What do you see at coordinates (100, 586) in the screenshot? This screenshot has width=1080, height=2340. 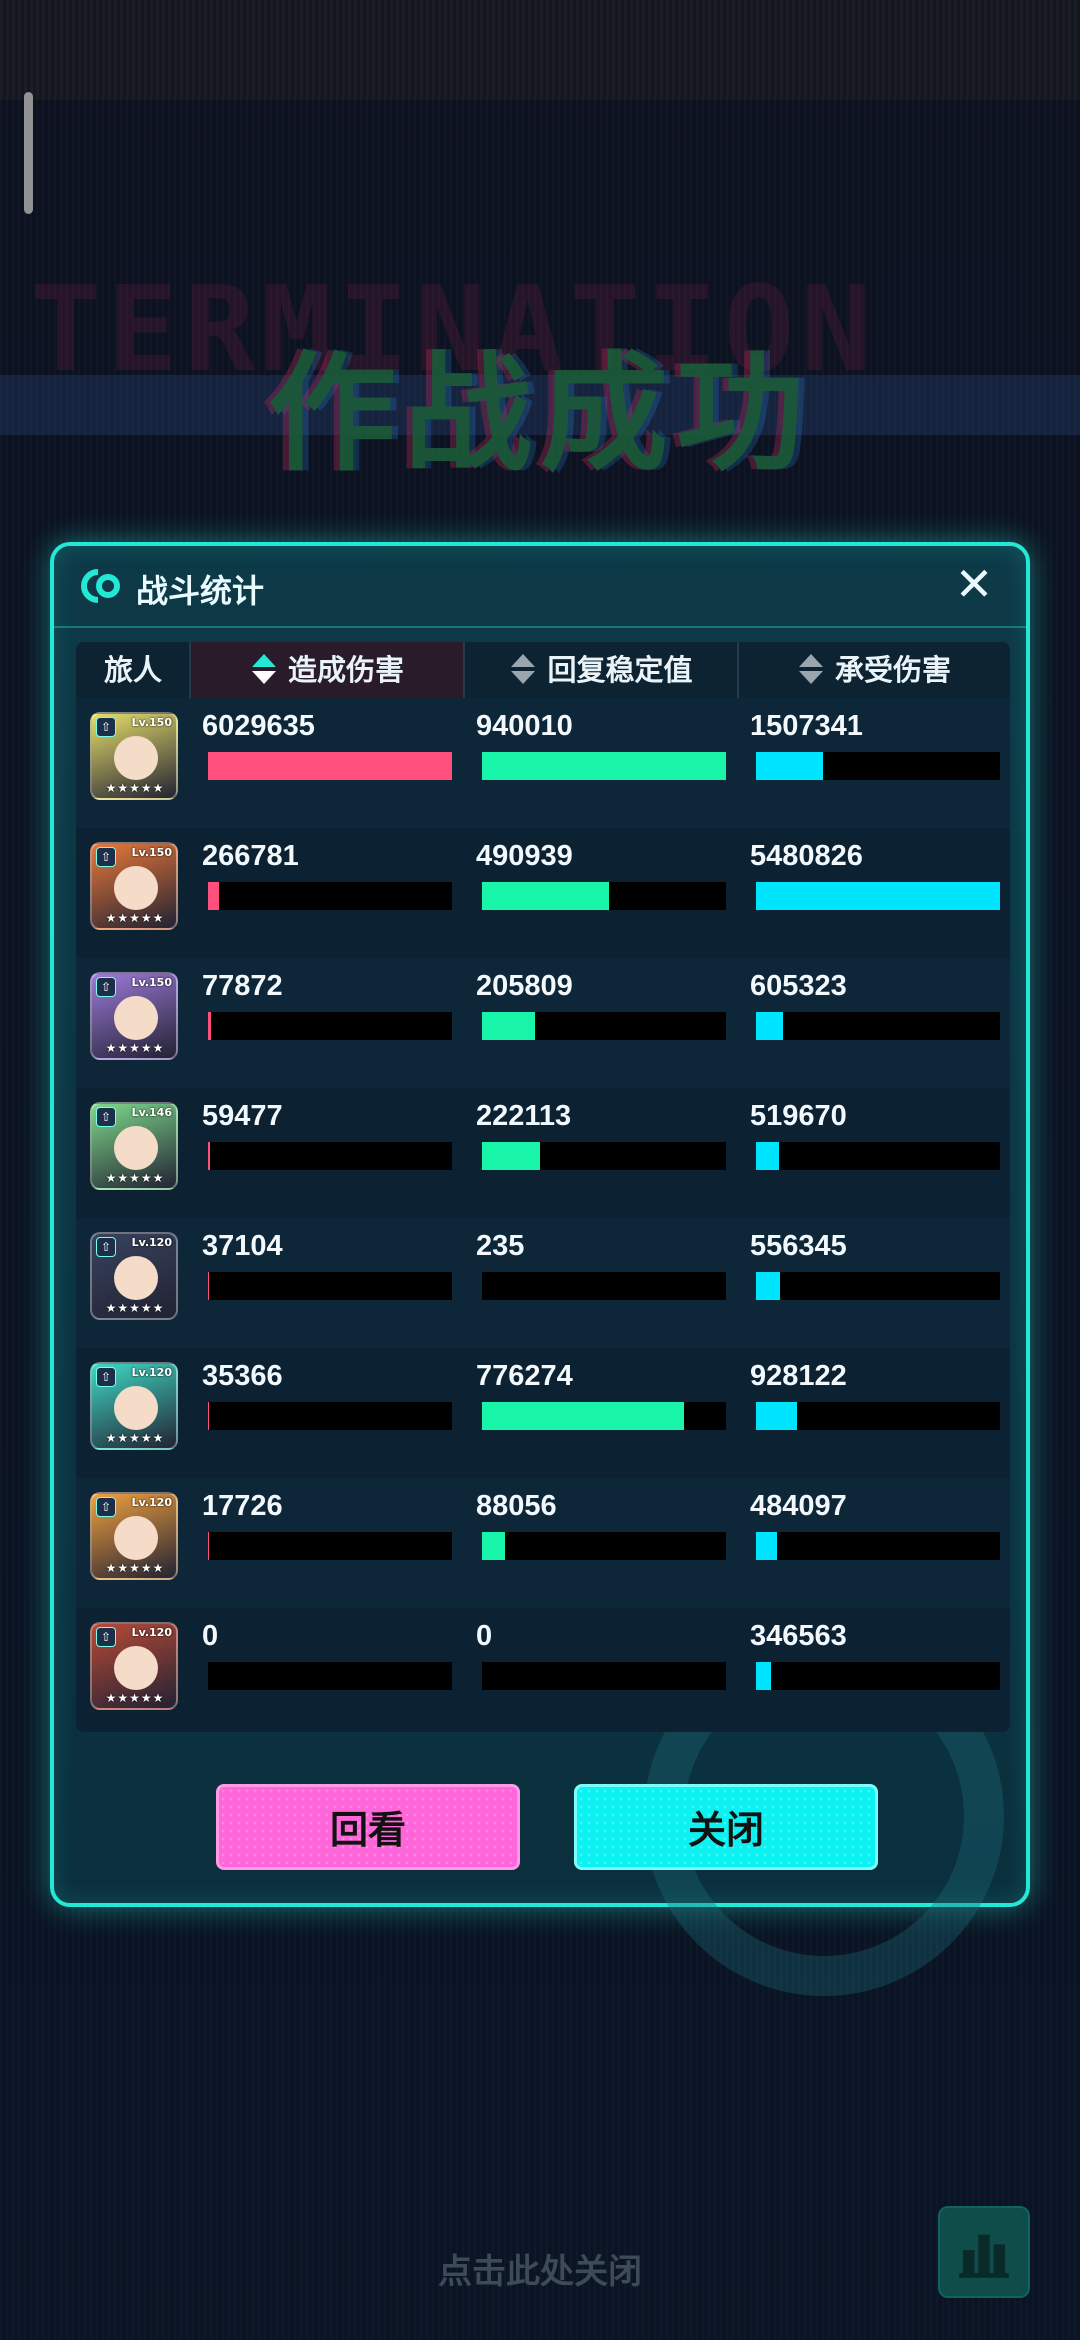 I see `stats-logo-icon` at bounding box center [100, 586].